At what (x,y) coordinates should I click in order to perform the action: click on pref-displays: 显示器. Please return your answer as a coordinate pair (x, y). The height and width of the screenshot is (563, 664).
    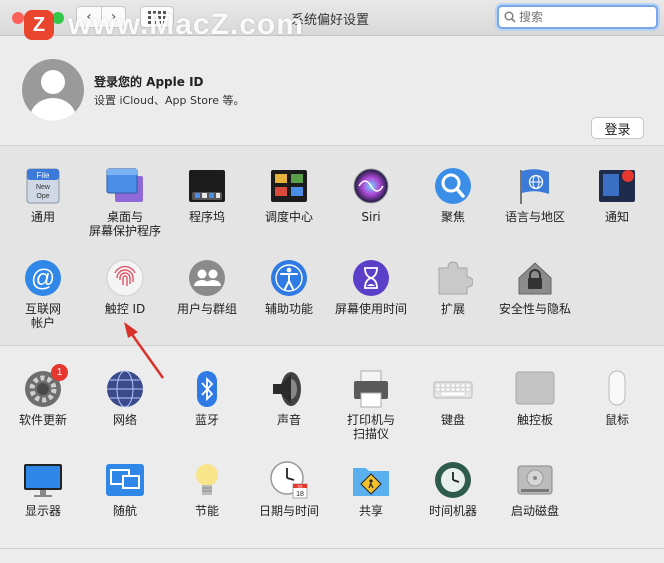
    Looking at the image, I should click on (43, 489).